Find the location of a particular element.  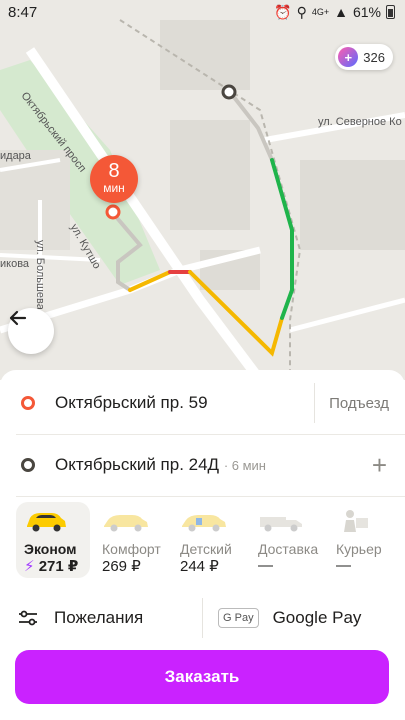

order-button: Заказать is located at coordinates (202, 677).